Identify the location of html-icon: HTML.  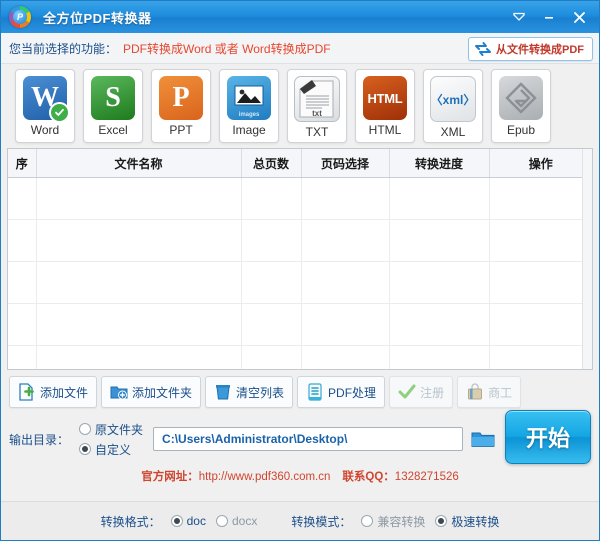
(385, 98).